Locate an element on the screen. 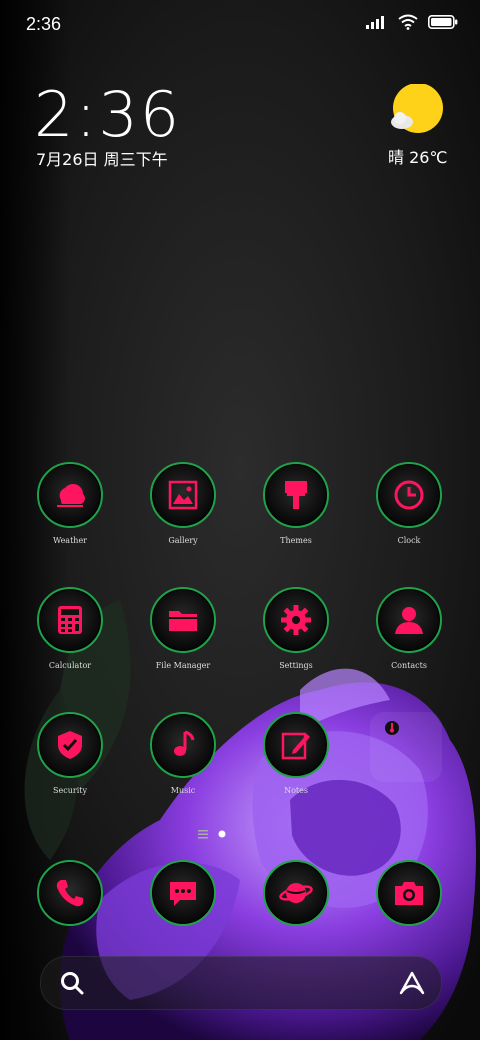 The height and width of the screenshot is (1040, 480). planet-browser-icon is located at coordinates (296, 893).